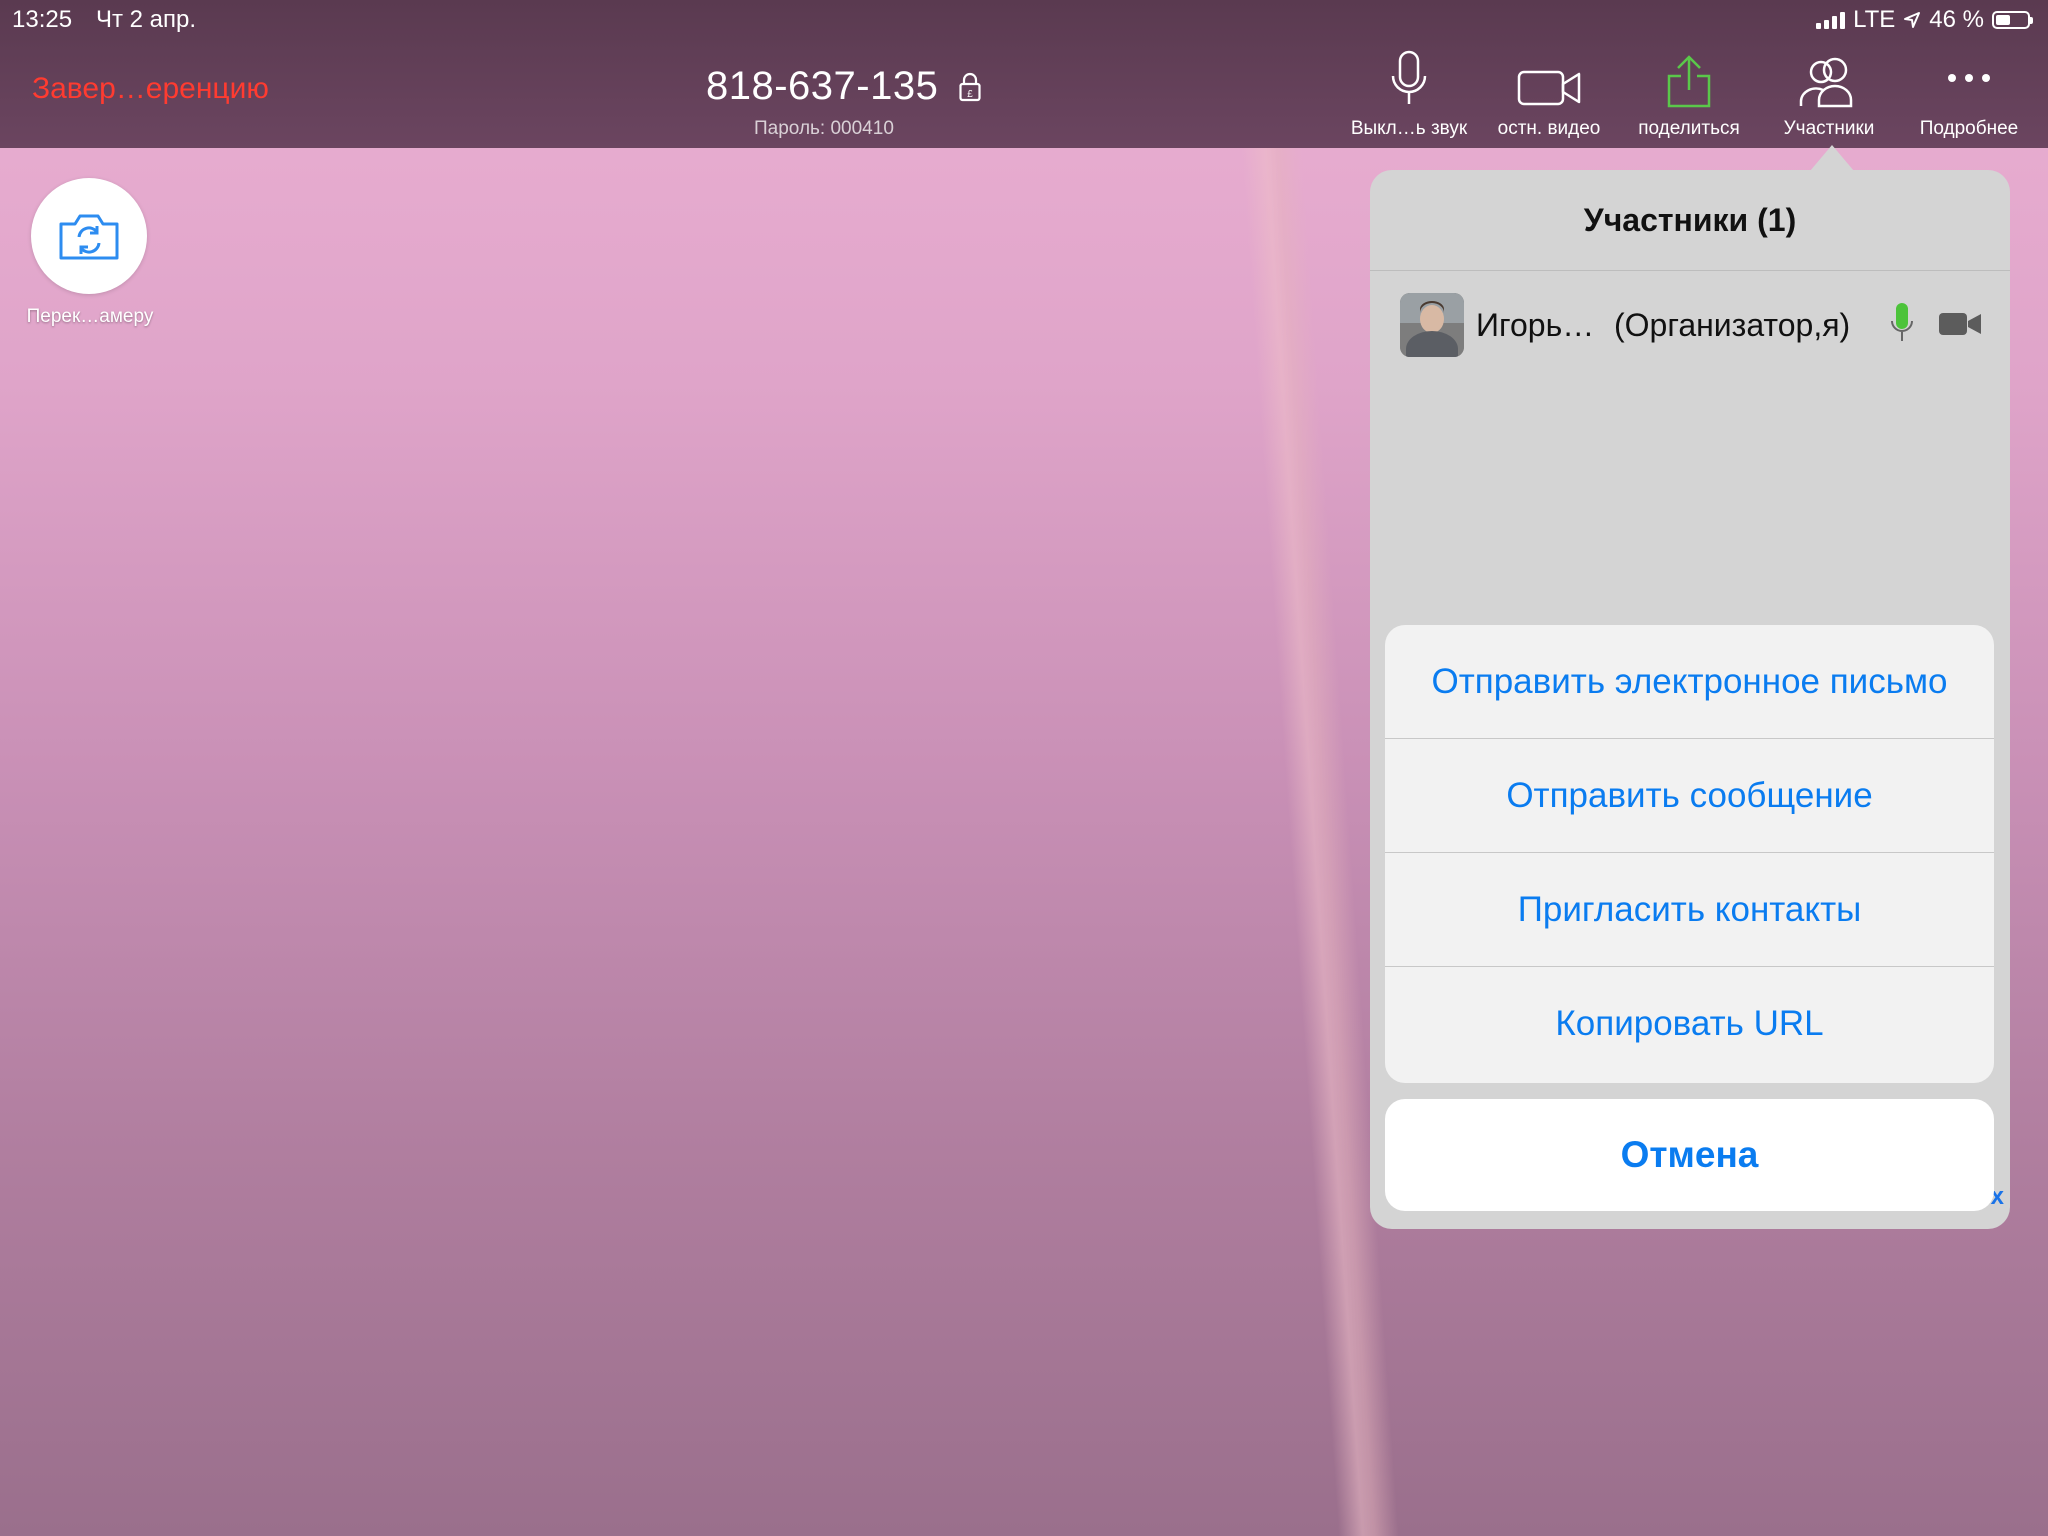 This screenshot has width=2048, height=1536. What do you see at coordinates (1690, 220) in the screenshot?
I see `participants-title: Участники (1)` at bounding box center [1690, 220].